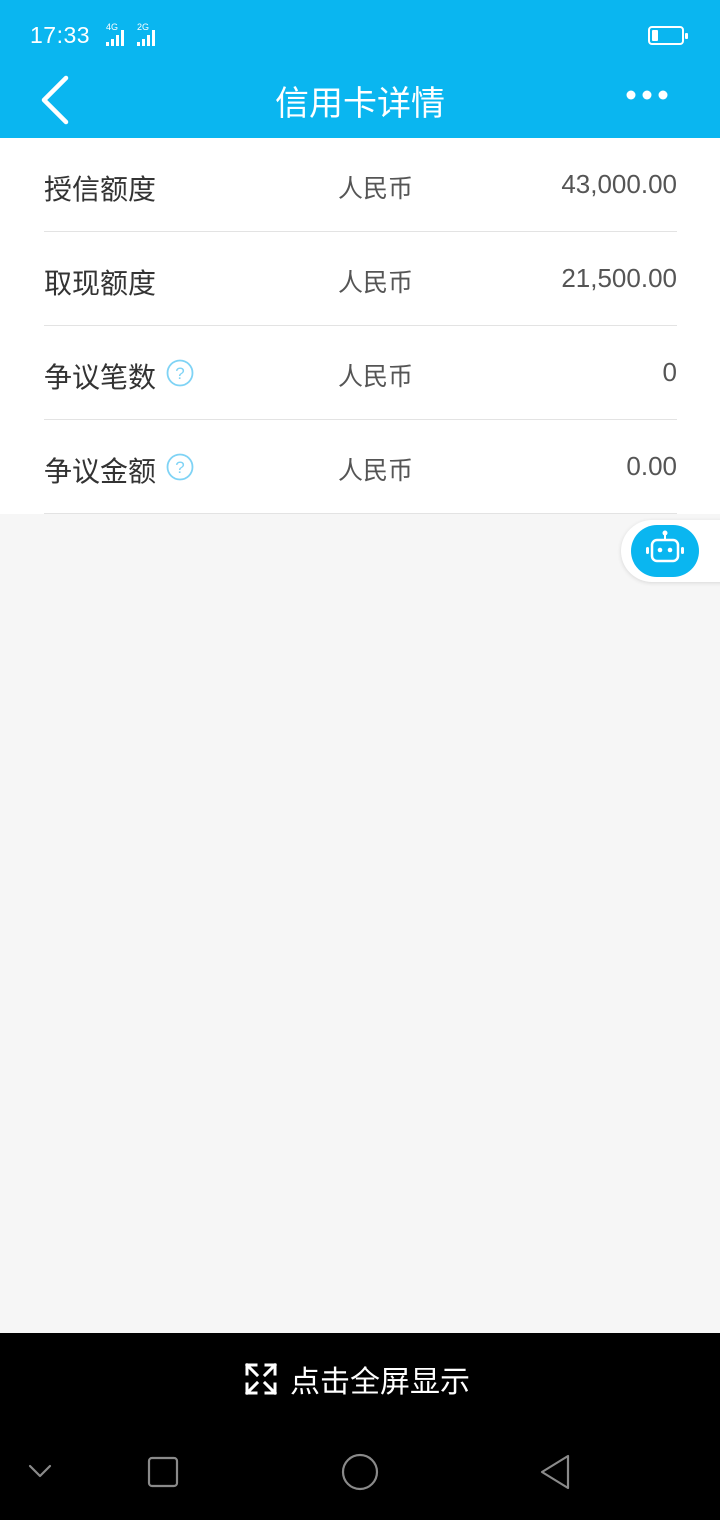 This screenshot has width=720, height=1520. What do you see at coordinates (651, 466) in the screenshot?
I see `row-value: 0.00` at bounding box center [651, 466].